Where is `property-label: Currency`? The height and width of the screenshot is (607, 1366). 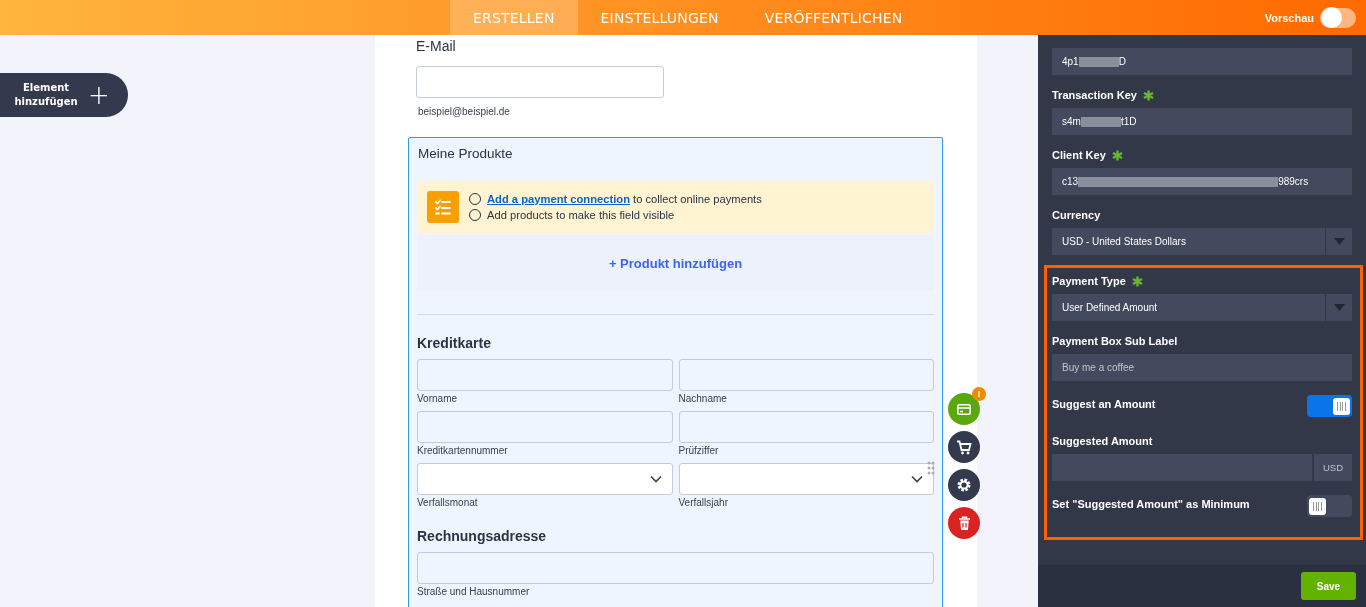 property-label: Currency is located at coordinates (1076, 215).